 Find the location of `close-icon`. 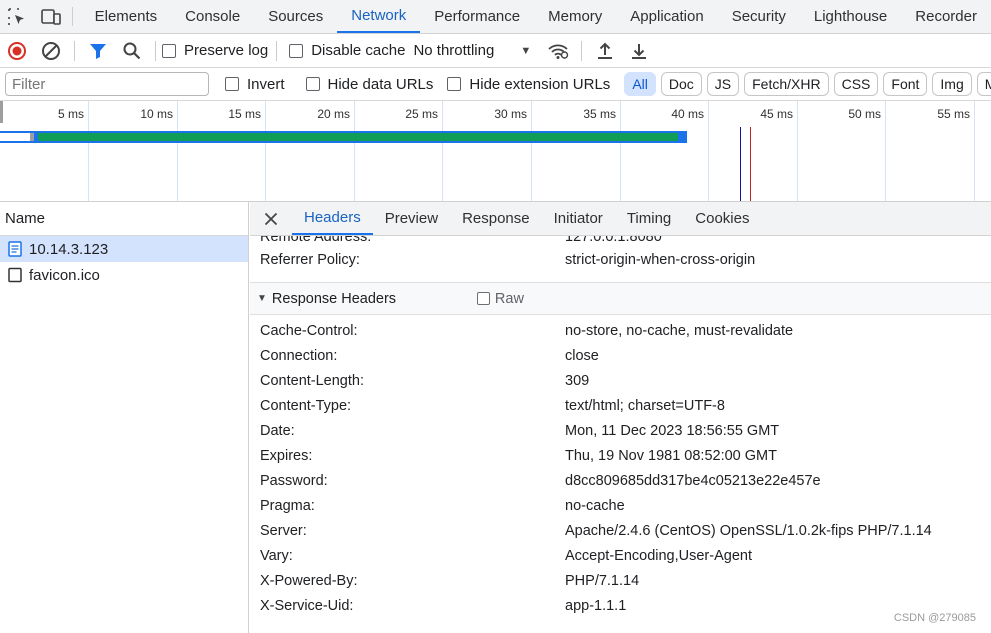

close-icon is located at coordinates (271, 218).